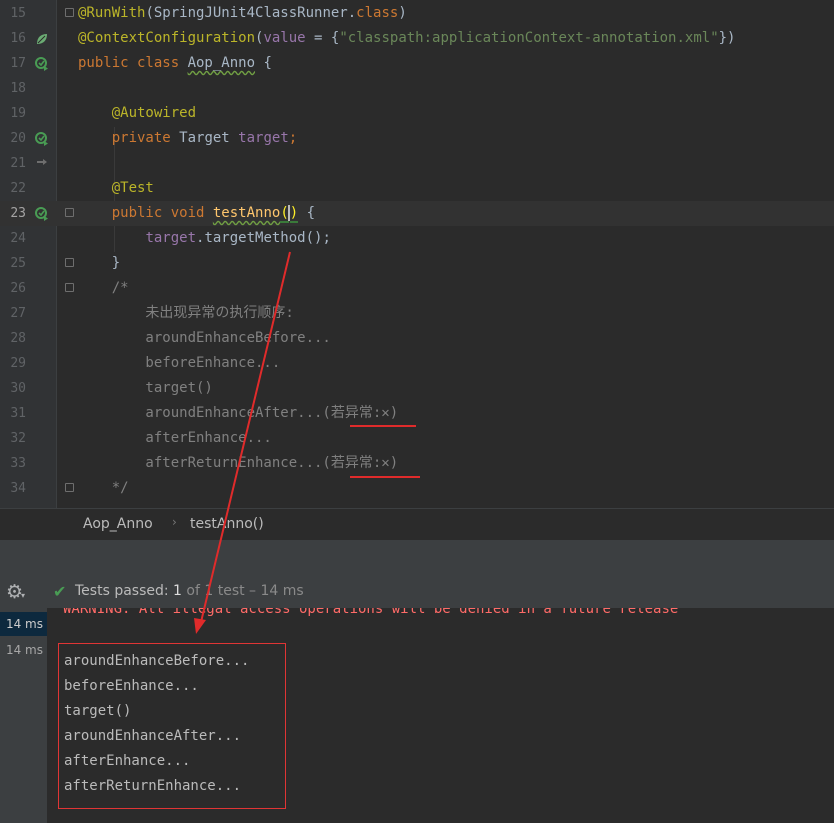 The height and width of the screenshot is (823, 834). Describe the element at coordinates (132, 188) in the screenshot. I see `code-token: @Test` at that location.